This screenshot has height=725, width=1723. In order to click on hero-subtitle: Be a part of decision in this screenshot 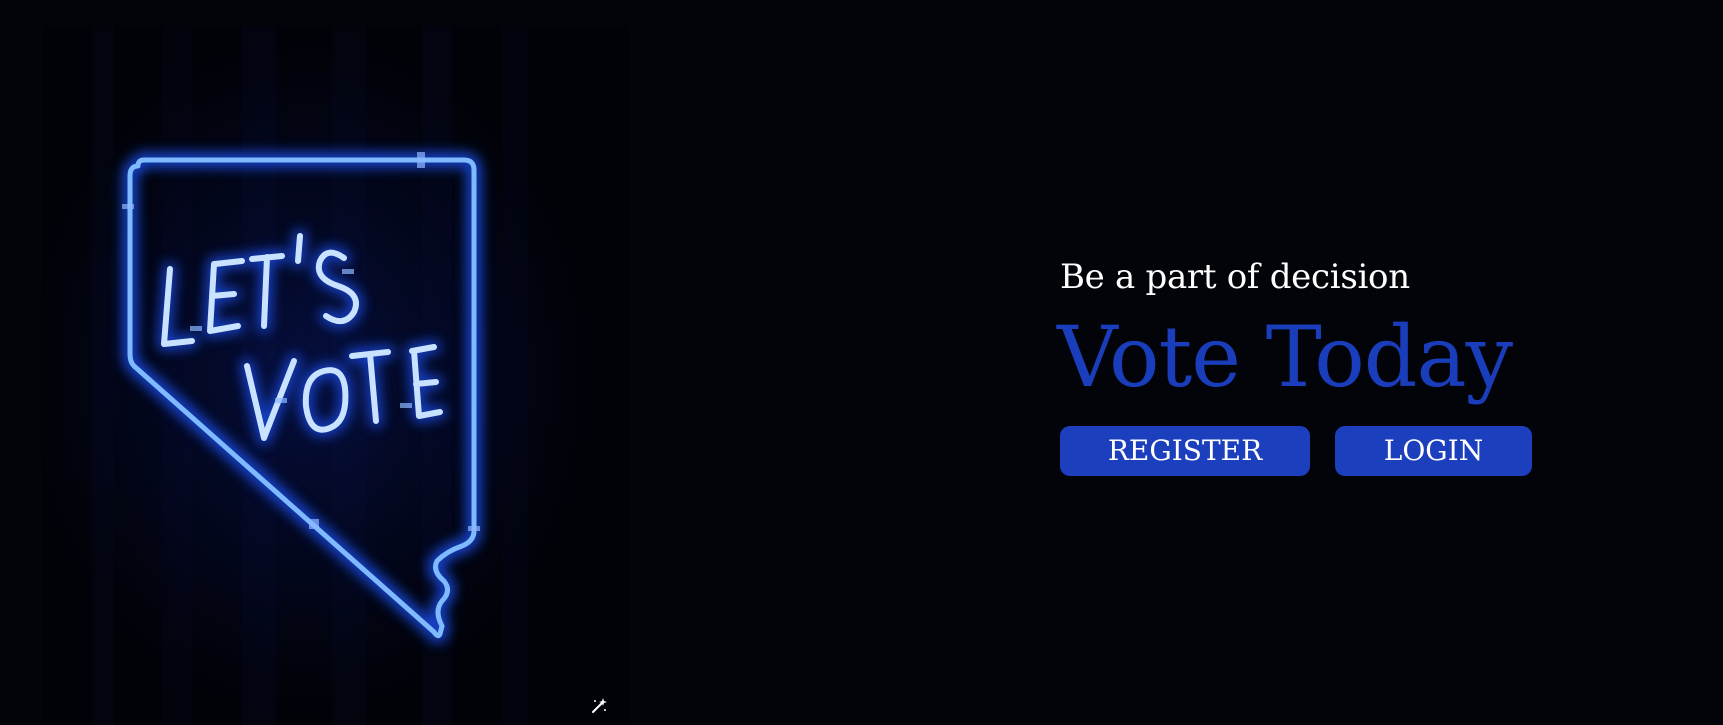, I will do `click(1235, 277)`.